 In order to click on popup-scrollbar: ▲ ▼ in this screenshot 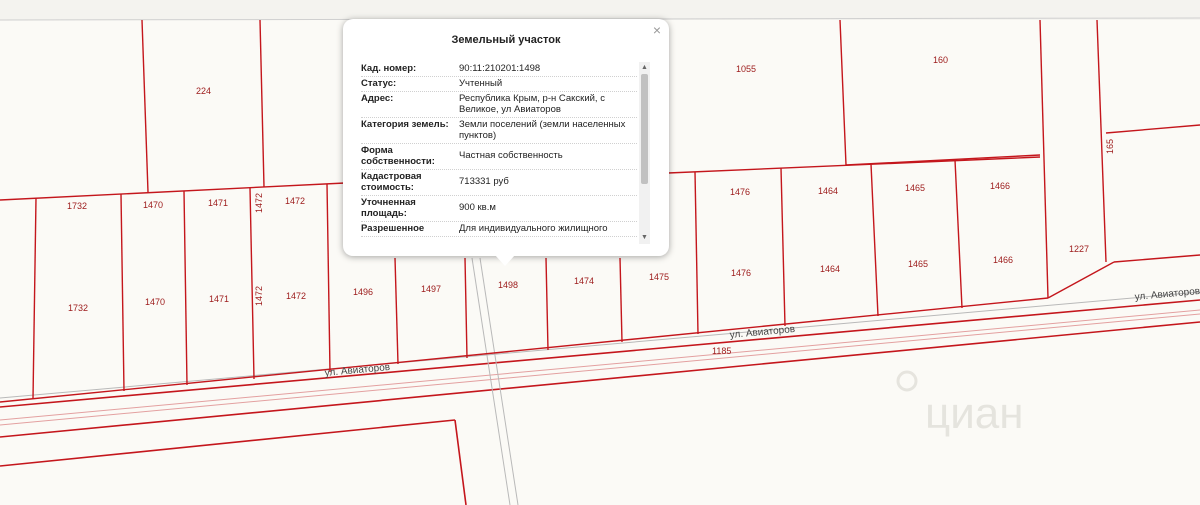, I will do `click(644, 153)`.